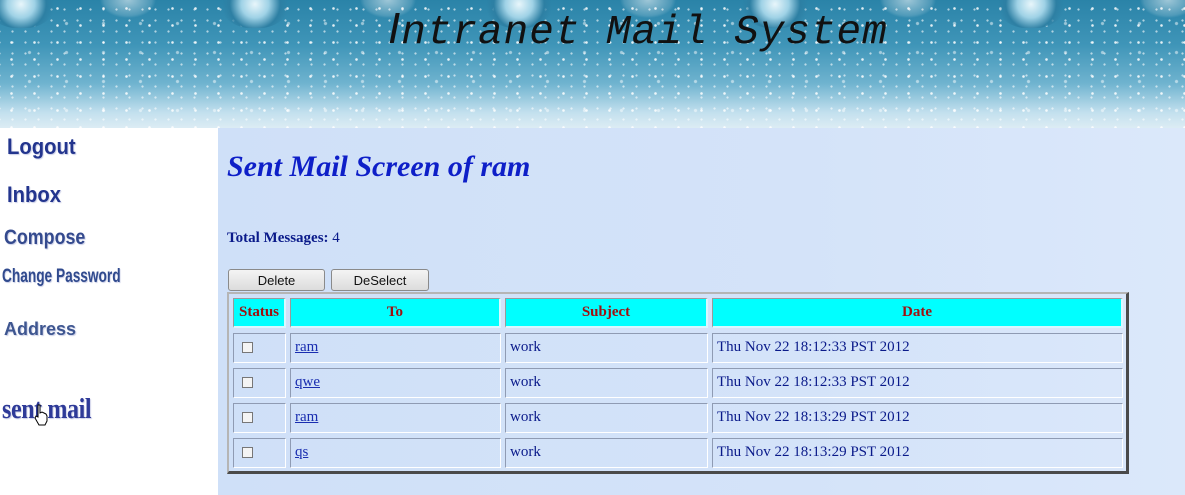 This screenshot has width=1185, height=495. What do you see at coordinates (917, 313) in the screenshot?
I see `column-header-date: Date` at bounding box center [917, 313].